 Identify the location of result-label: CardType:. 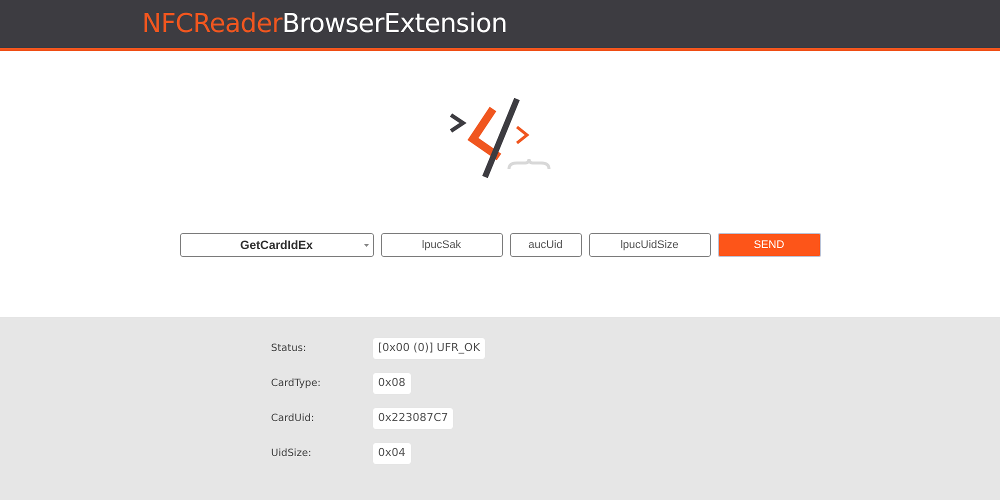
(296, 383).